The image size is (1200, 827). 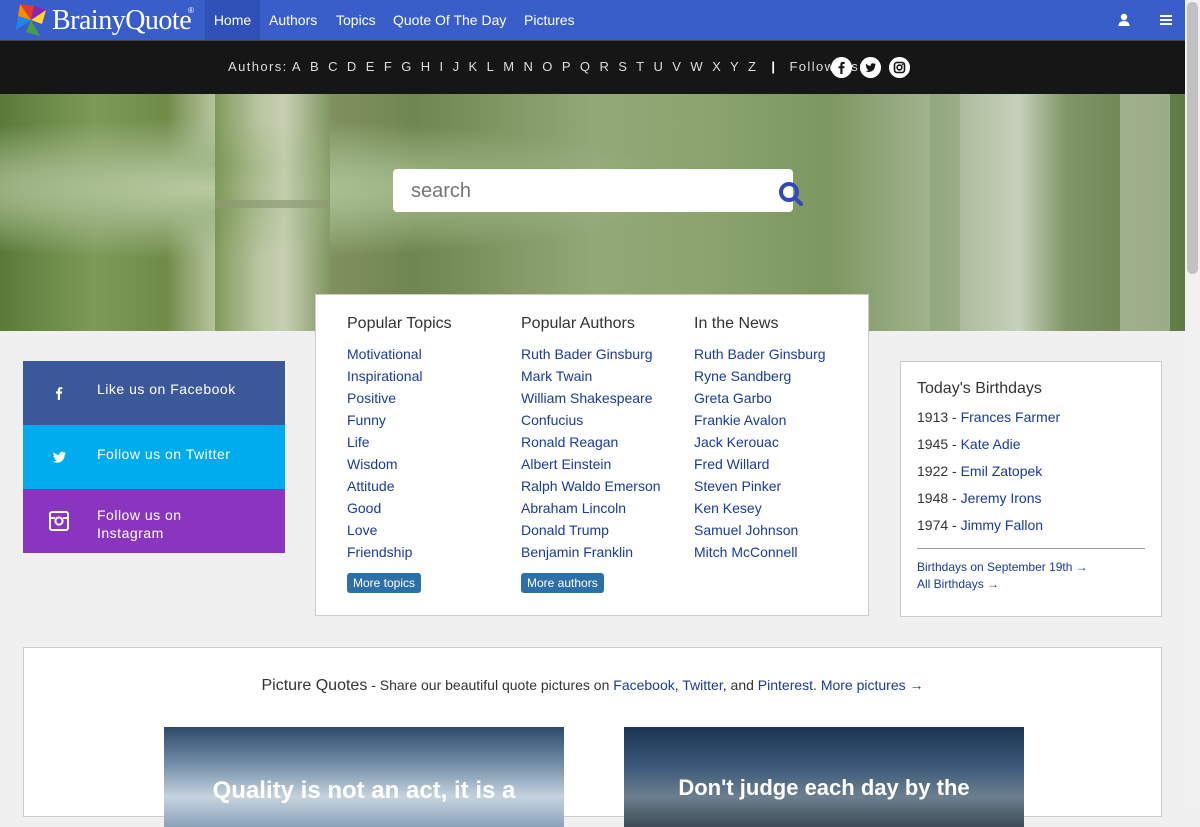 I want to click on letter-link-k: K, so click(x=473, y=66).